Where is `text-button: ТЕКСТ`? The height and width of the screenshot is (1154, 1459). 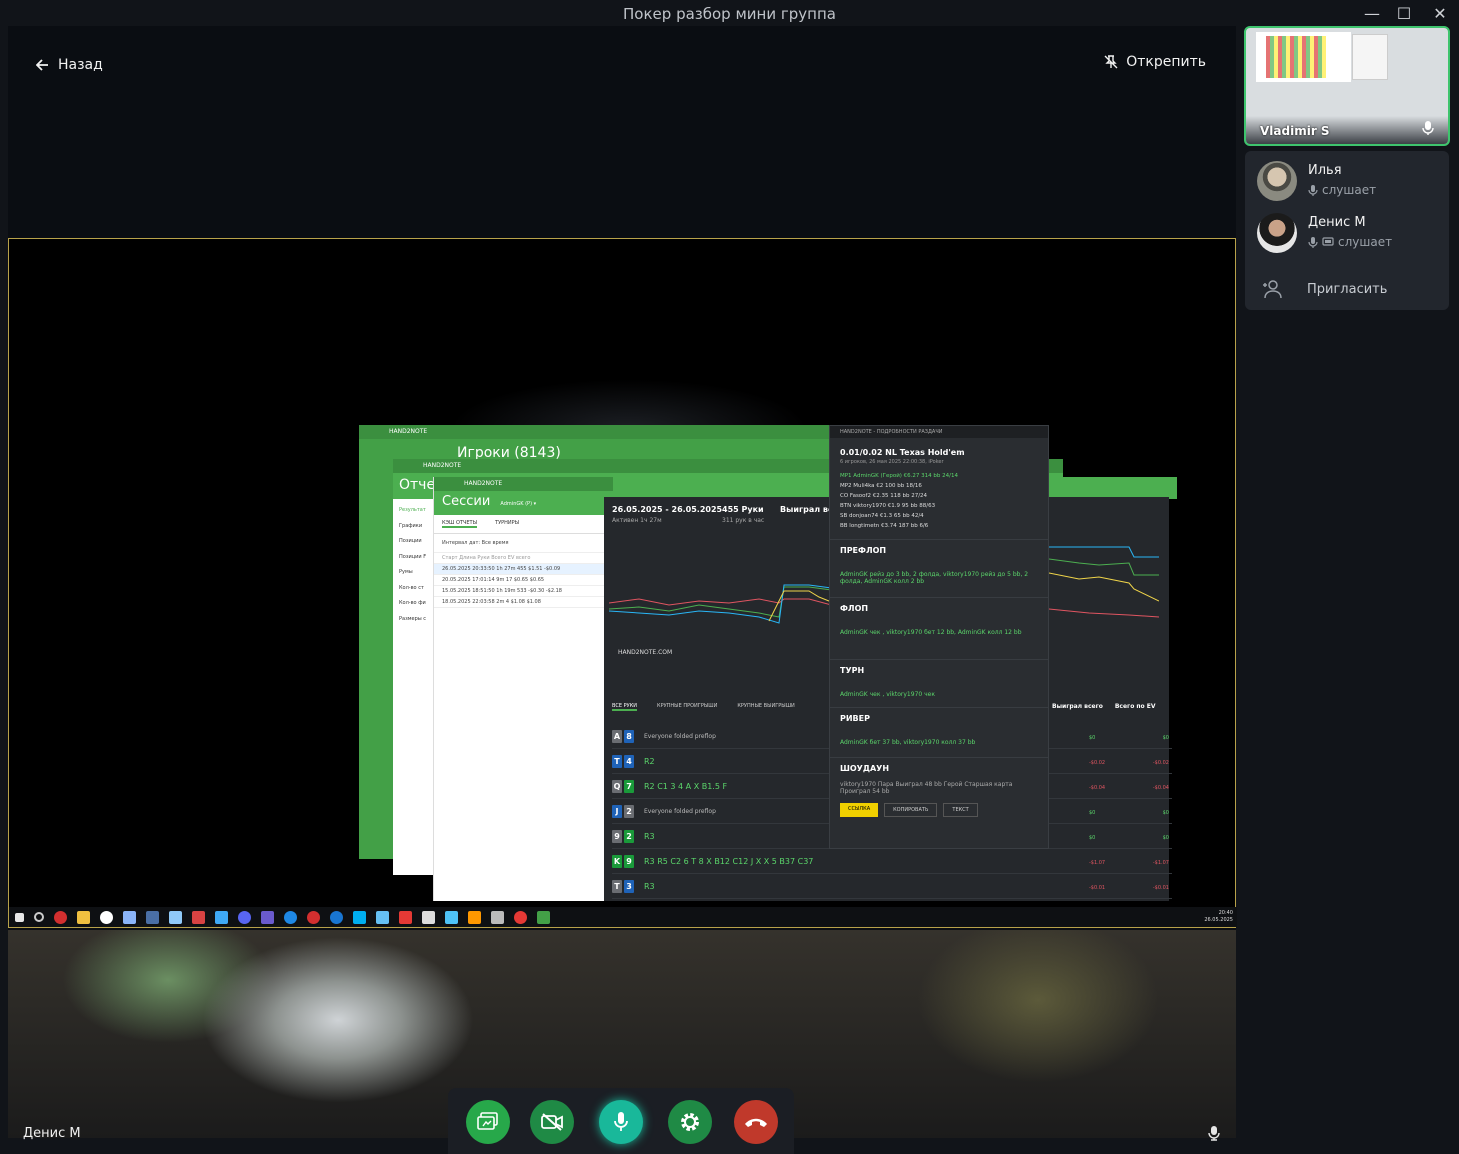
text-button: ТЕКСТ is located at coordinates (960, 810).